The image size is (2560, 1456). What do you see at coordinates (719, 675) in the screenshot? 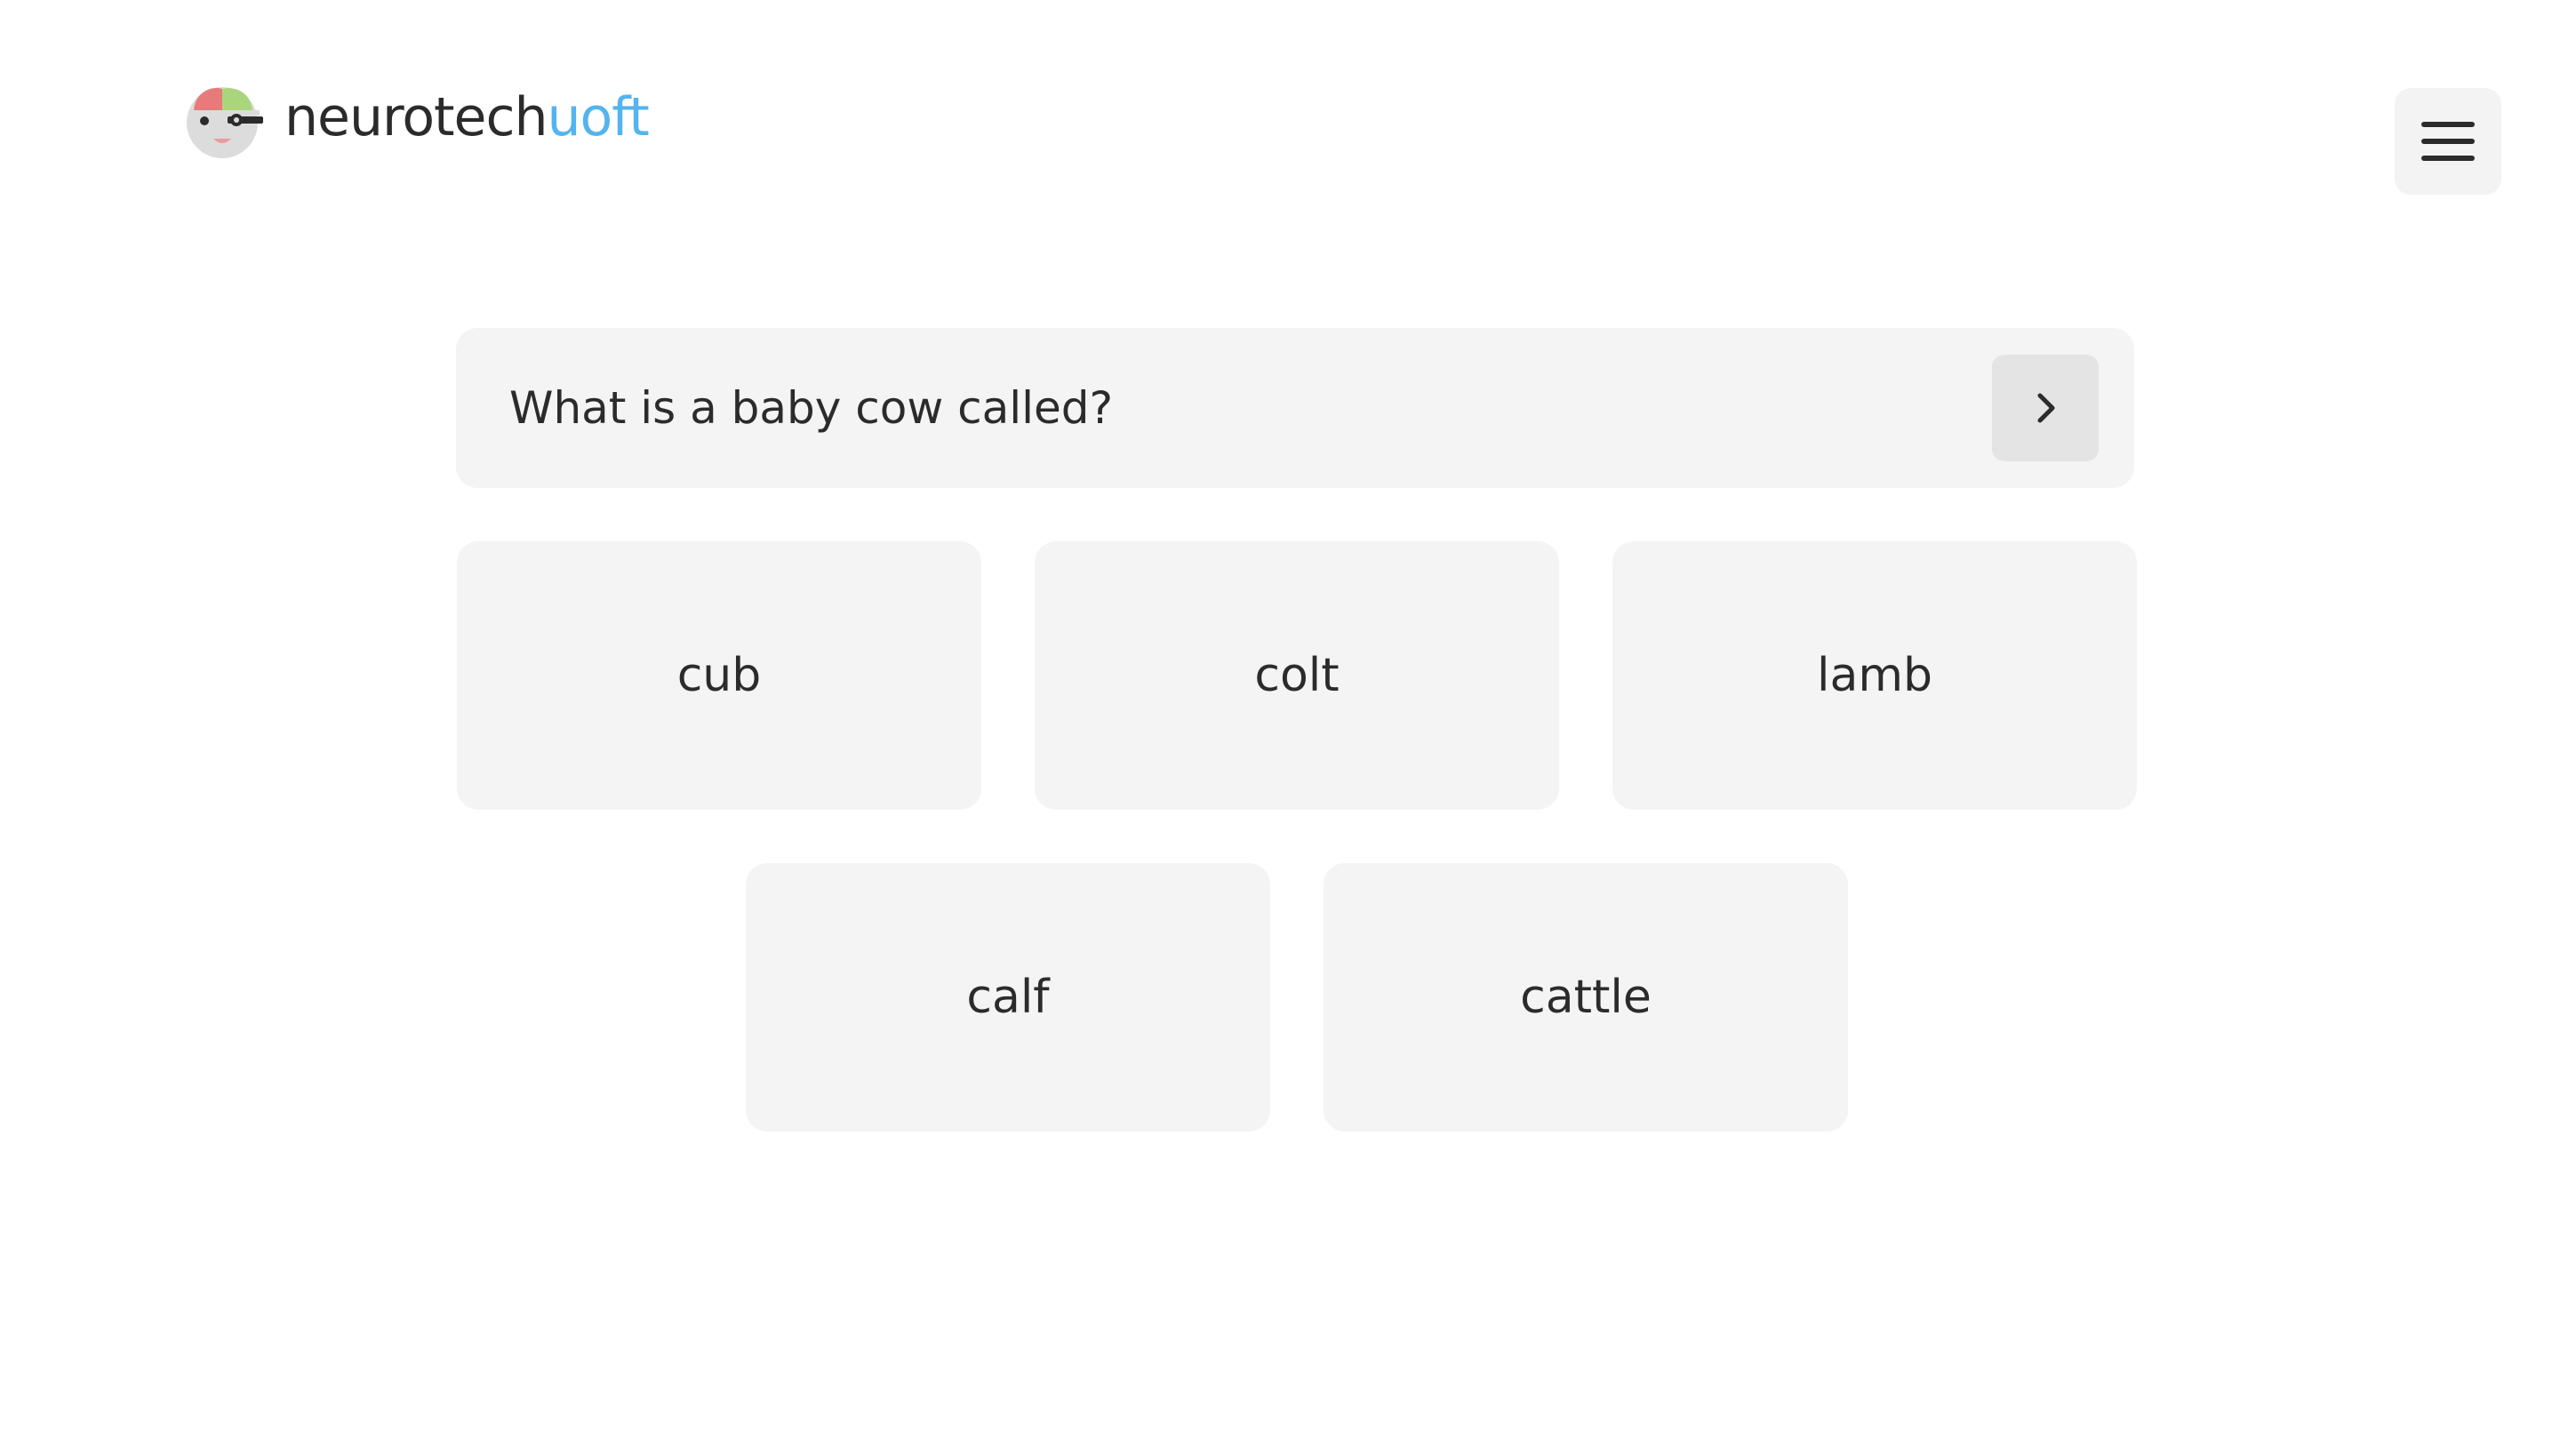
I see `answer-option-cub: cub` at bounding box center [719, 675].